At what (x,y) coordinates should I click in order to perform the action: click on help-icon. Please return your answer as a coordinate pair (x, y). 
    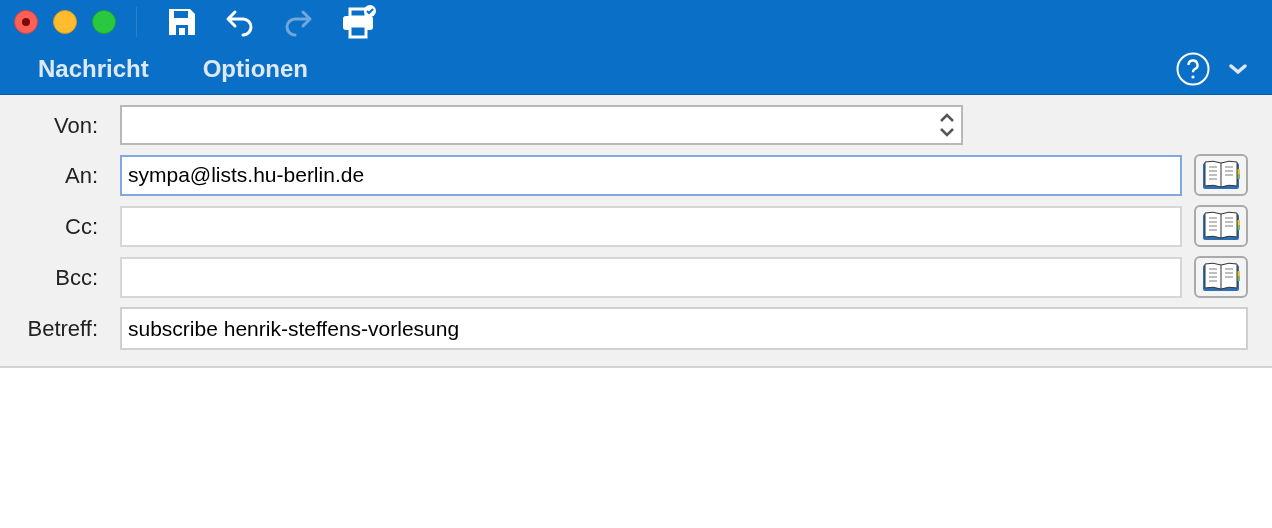
    Looking at the image, I should click on (1193, 68).